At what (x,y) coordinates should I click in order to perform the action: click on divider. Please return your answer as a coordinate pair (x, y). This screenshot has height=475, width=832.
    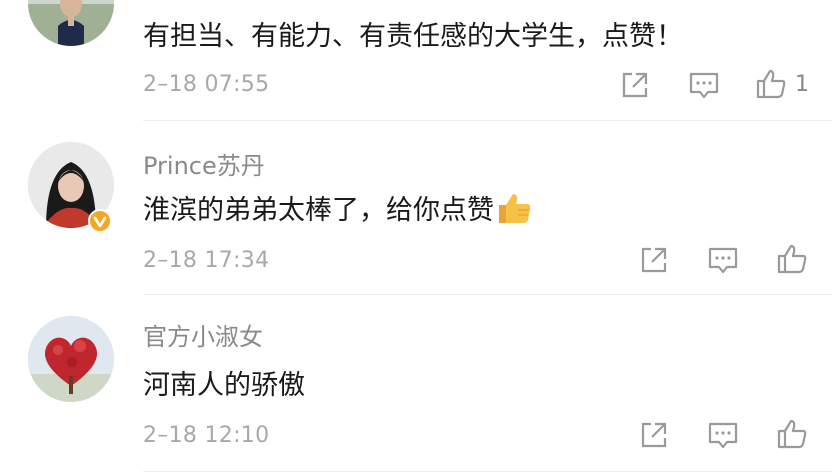
    Looking at the image, I should click on (487, 471).